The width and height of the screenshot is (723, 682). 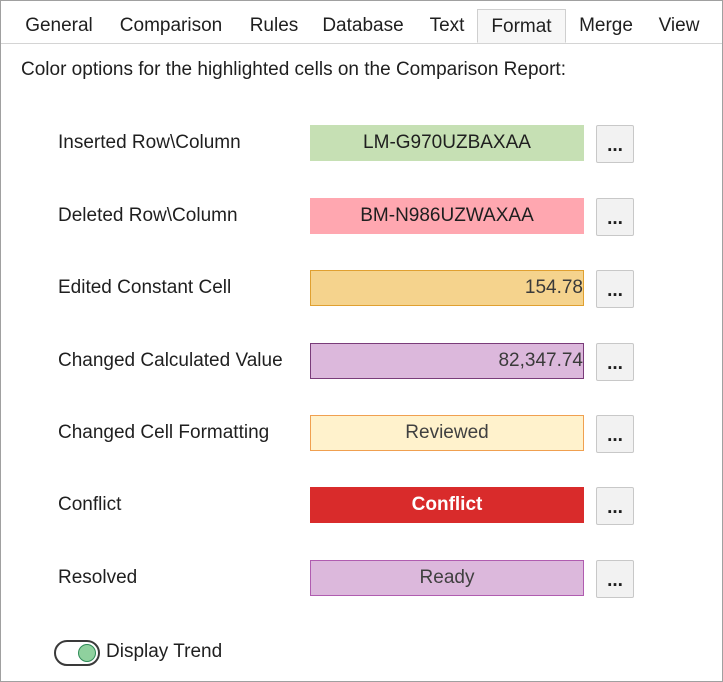 I want to click on tab-view: View, so click(x=679, y=26).